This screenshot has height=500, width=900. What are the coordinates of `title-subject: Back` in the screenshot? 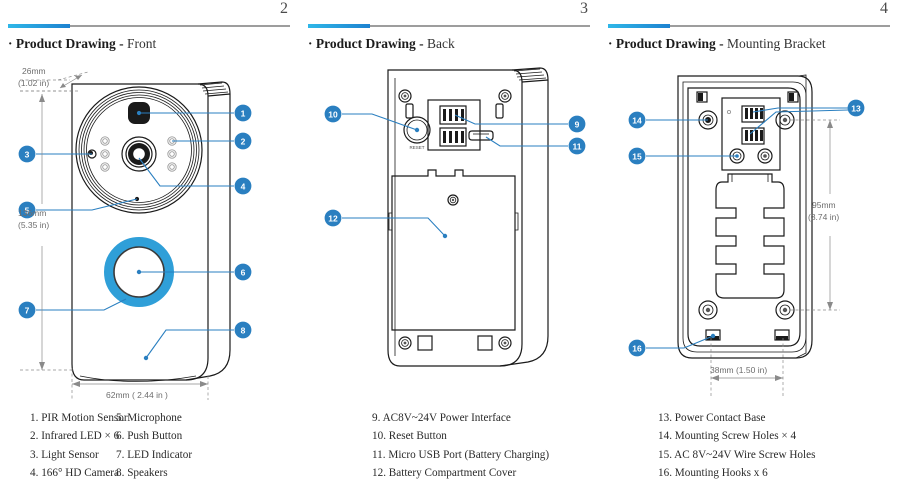 It's located at (441, 43).